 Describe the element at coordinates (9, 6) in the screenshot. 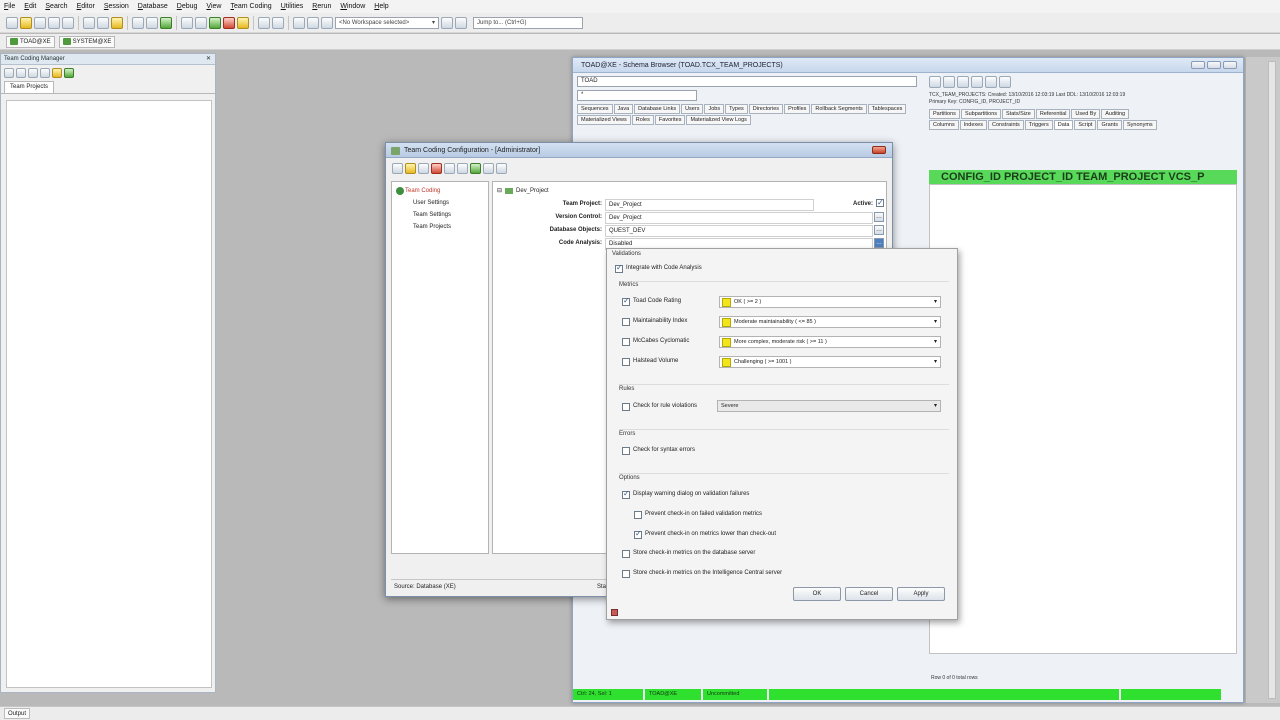

I see `menu-file: File` at that location.